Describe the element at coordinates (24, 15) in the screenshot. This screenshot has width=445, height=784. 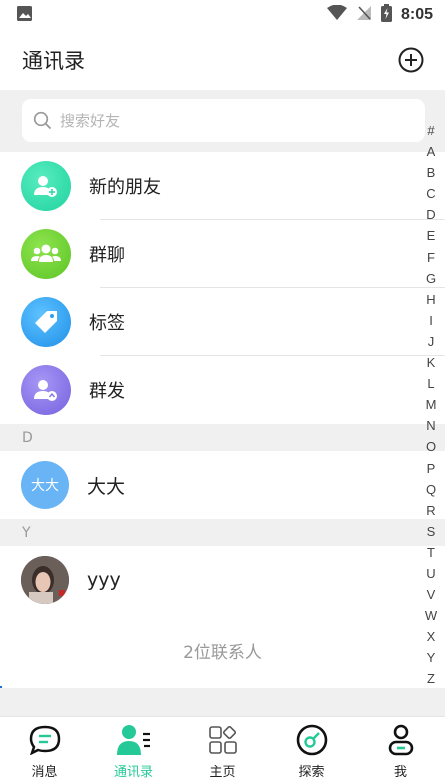
I see `image-notification-icon` at that location.